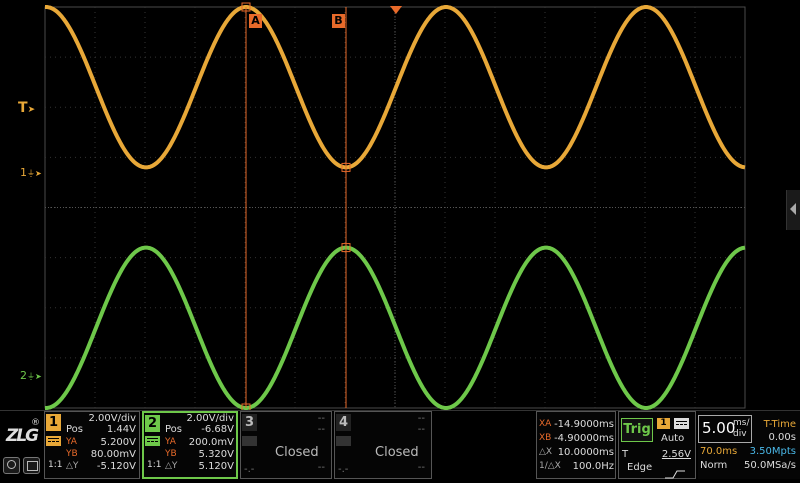  Describe the element at coordinates (152, 441) in the screenshot. I see `ch2-dc-coupling-icon` at that location.